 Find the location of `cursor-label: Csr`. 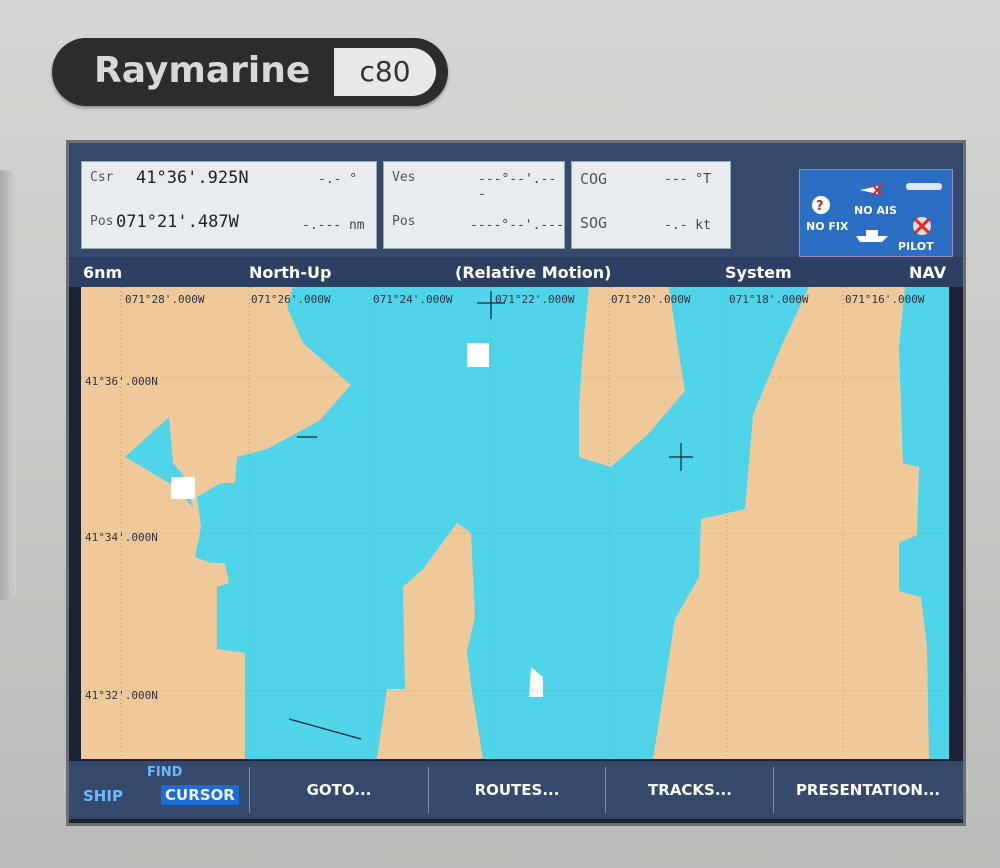

cursor-label: Csr is located at coordinates (102, 177).